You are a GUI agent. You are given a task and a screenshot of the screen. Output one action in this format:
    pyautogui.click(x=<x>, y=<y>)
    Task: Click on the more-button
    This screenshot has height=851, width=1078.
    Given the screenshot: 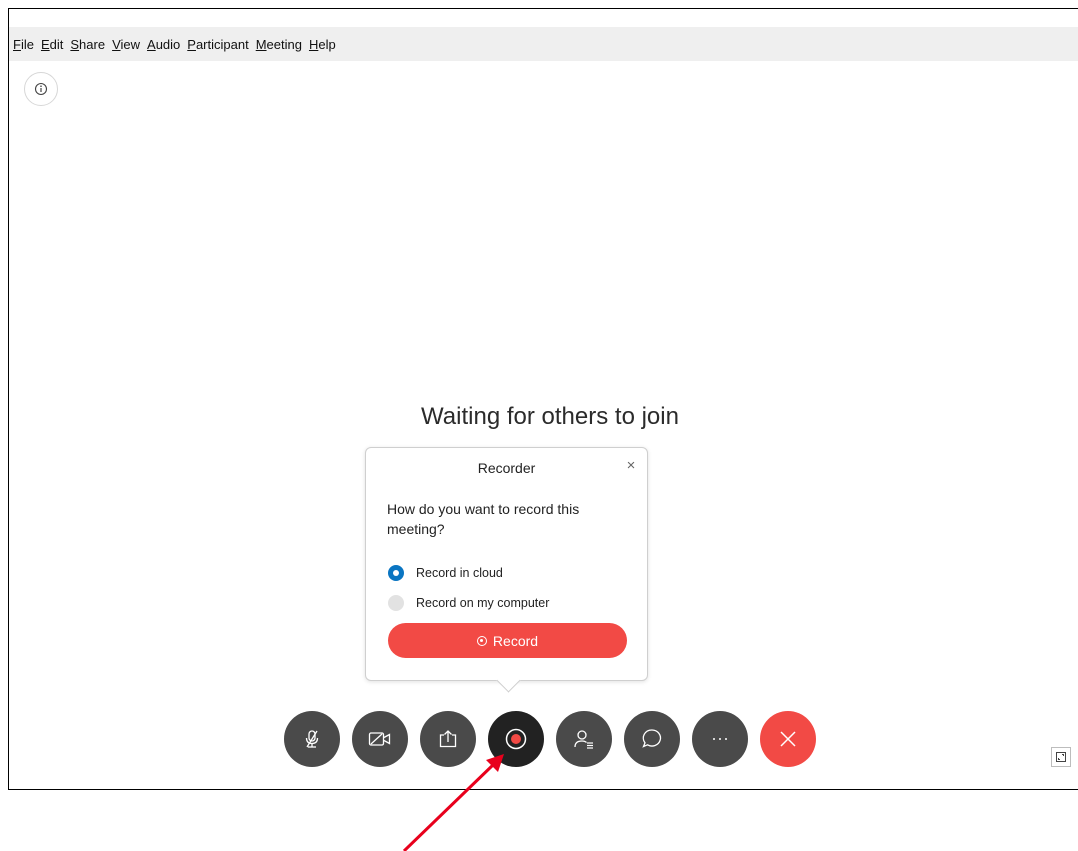 What is the action you would take?
    pyautogui.click(x=720, y=739)
    